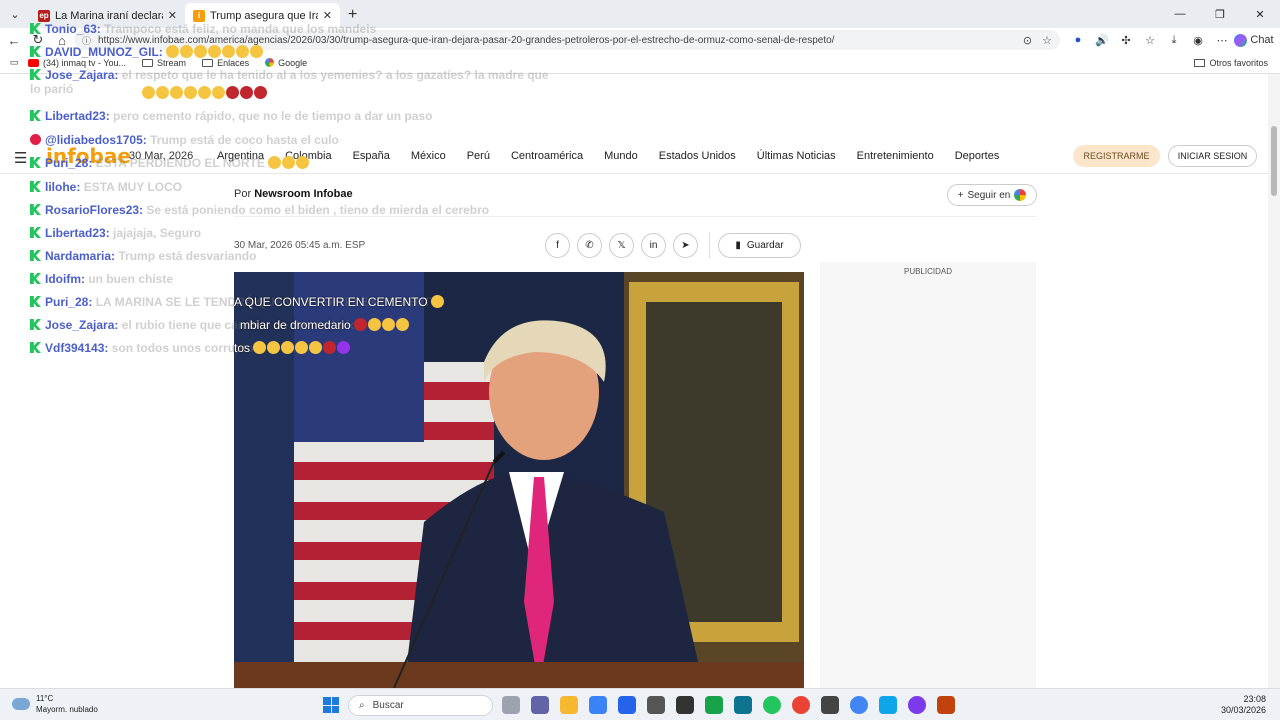  I want to click on copilot-chat-button: Chat, so click(1257, 40).